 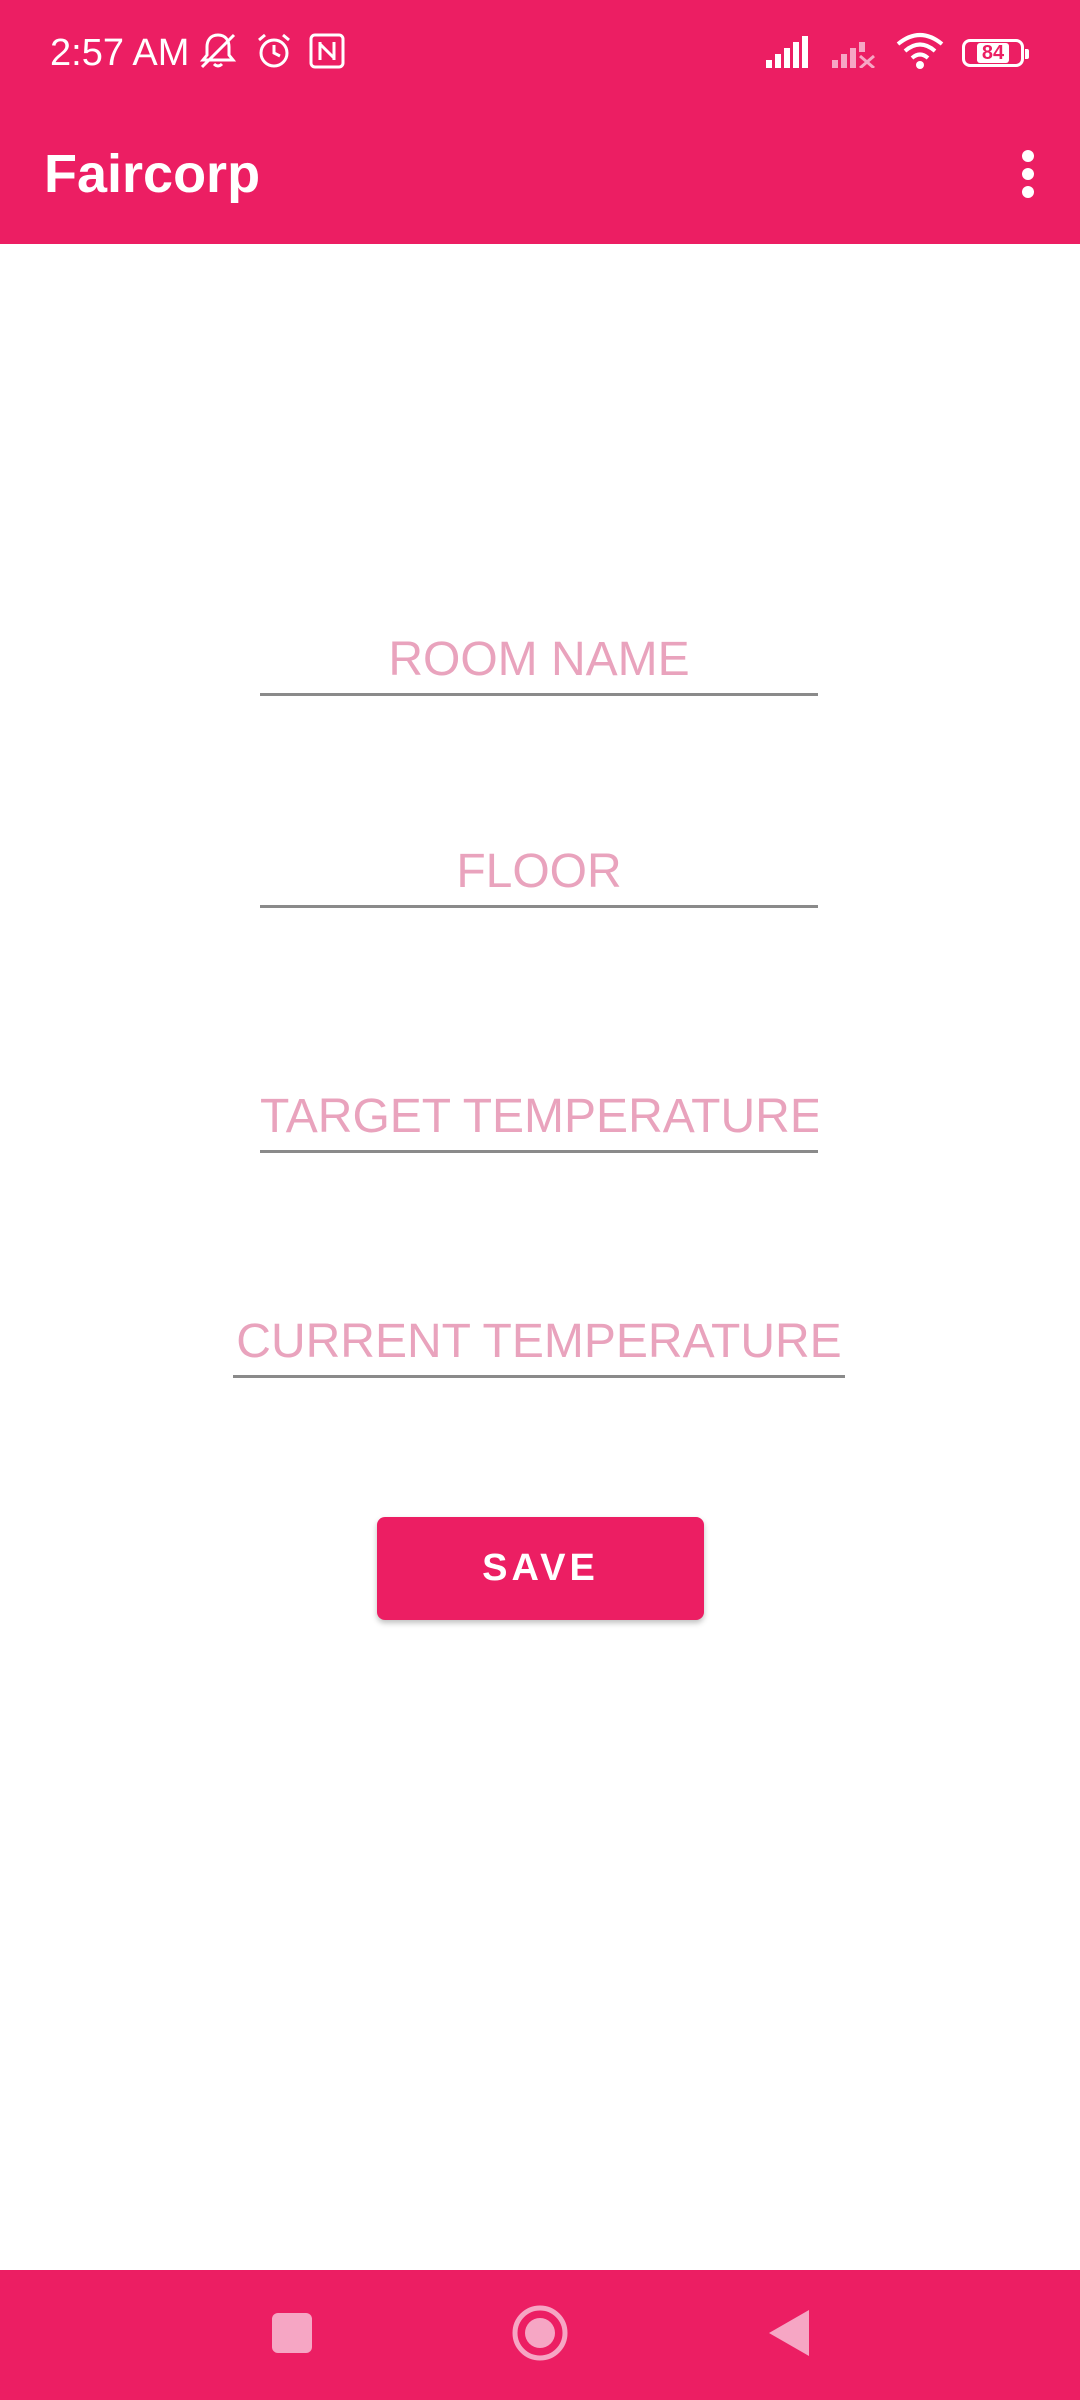 What do you see at coordinates (327, 53) in the screenshot?
I see `nfc-icon` at bounding box center [327, 53].